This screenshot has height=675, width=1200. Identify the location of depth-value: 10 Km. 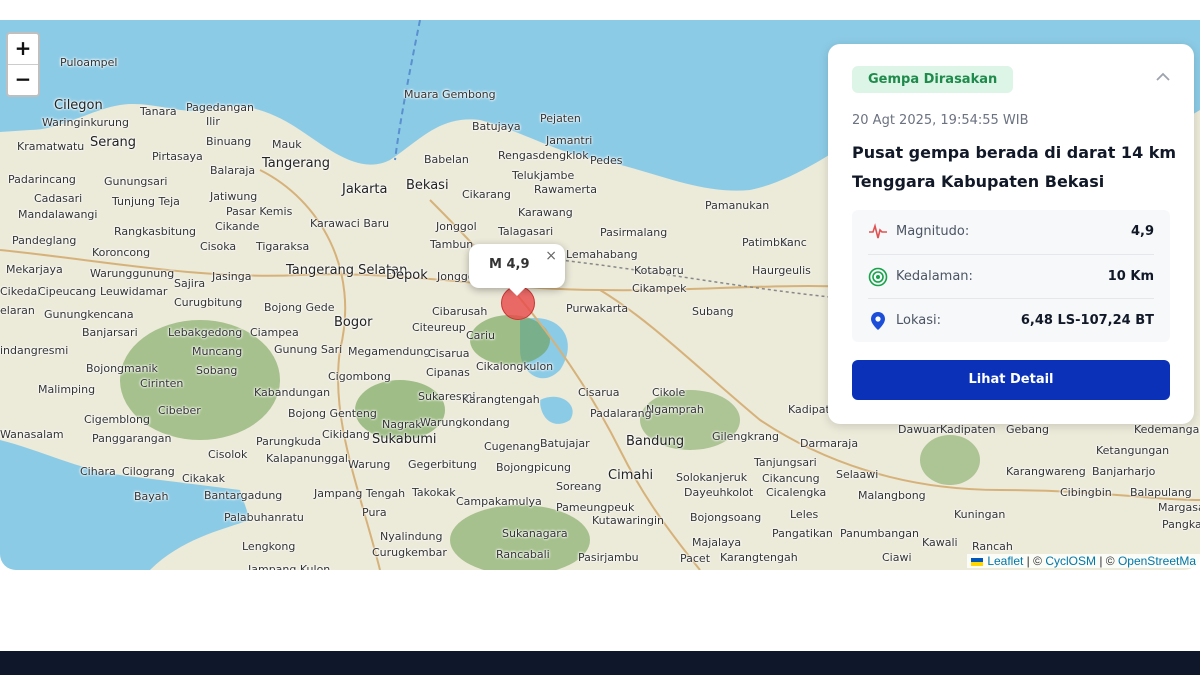
(1130, 276).